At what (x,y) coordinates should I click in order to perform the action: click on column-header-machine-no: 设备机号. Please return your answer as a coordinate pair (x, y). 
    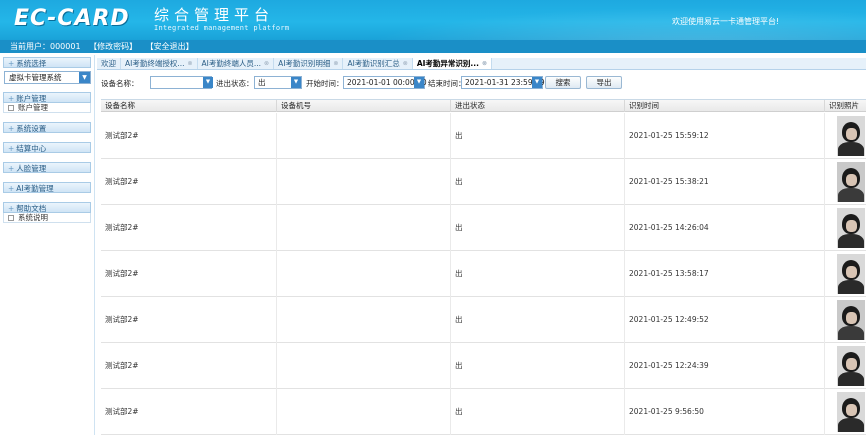
    Looking at the image, I should click on (364, 106).